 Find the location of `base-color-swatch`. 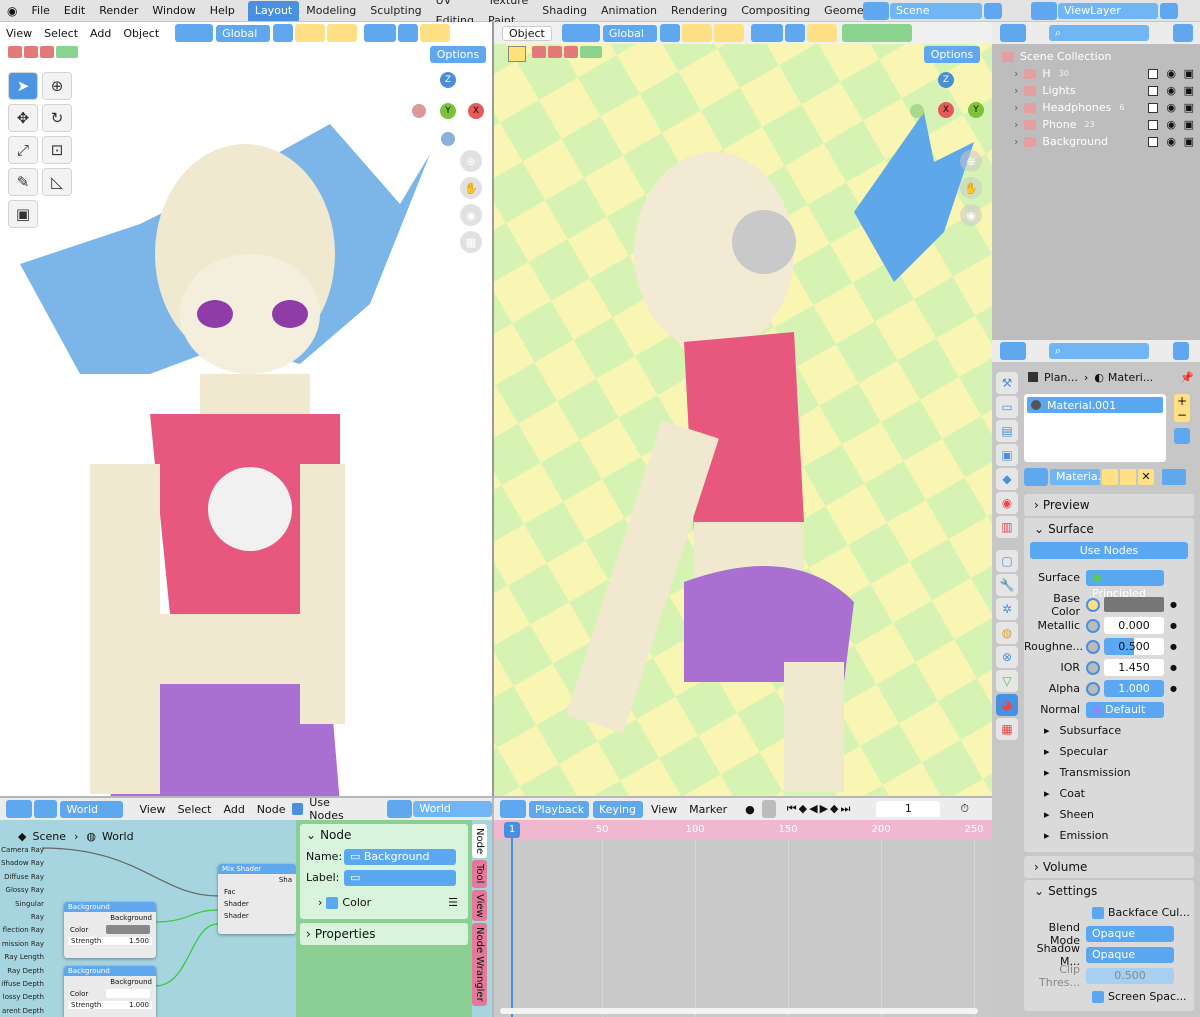

base-color-swatch is located at coordinates (1134, 604).